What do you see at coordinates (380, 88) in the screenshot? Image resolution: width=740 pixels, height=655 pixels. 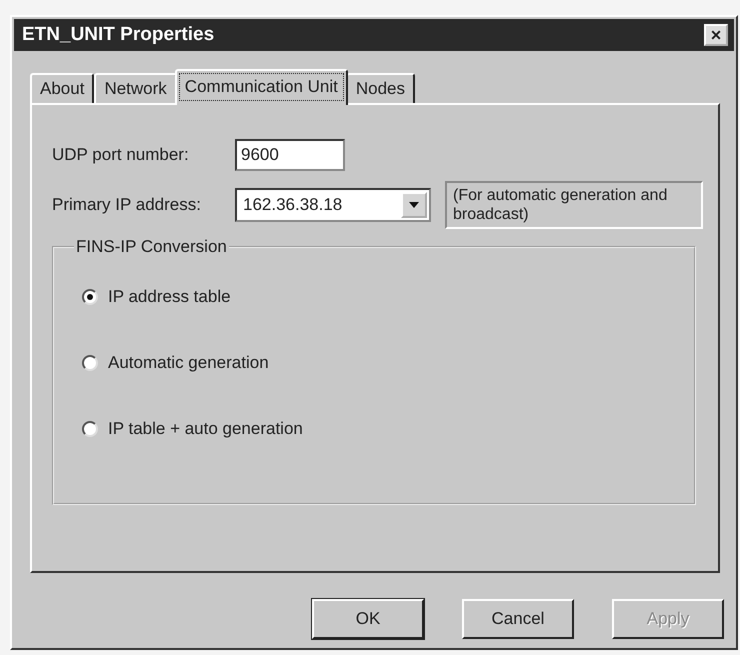 I see `tab: Nodes` at bounding box center [380, 88].